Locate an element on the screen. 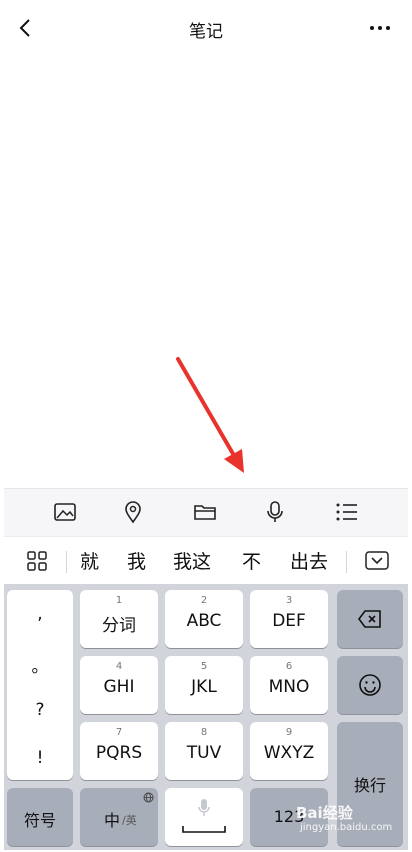  location-icon is located at coordinates (133, 512).